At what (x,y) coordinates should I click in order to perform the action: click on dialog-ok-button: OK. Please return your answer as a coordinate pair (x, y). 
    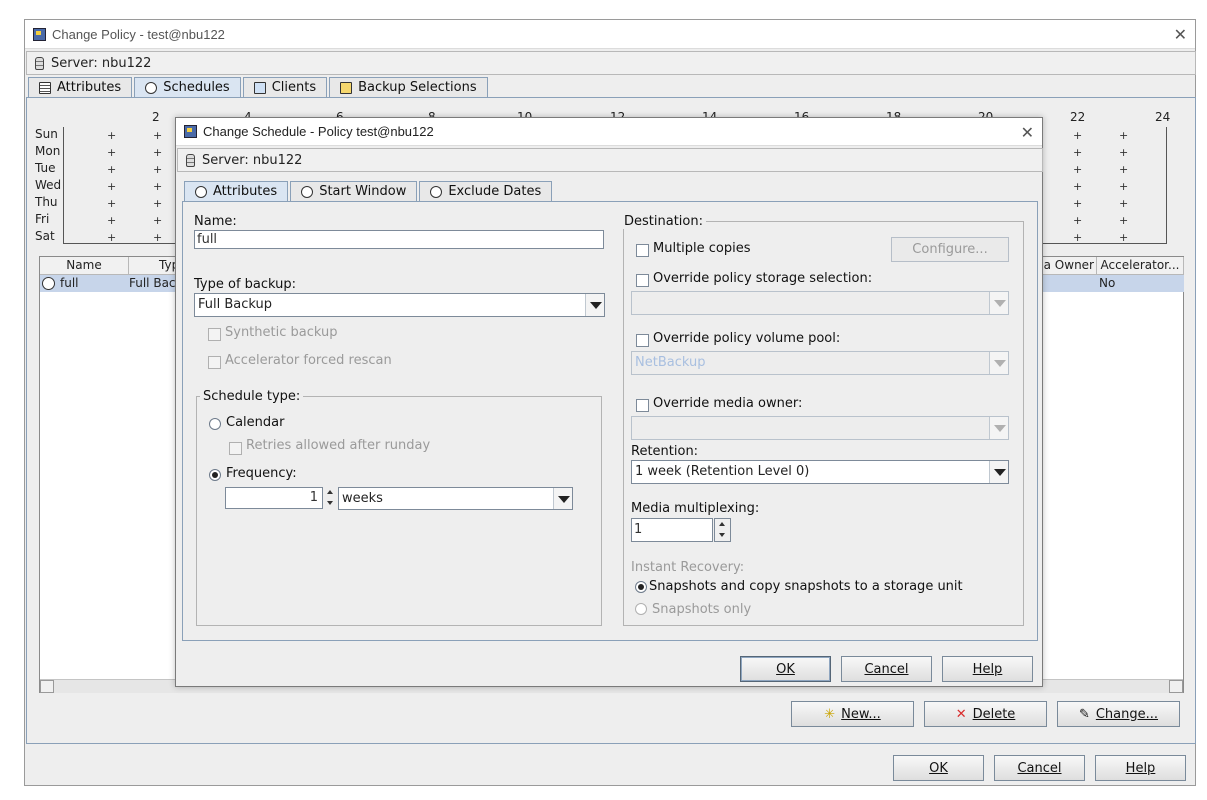
    Looking at the image, I should click on (785, 669).